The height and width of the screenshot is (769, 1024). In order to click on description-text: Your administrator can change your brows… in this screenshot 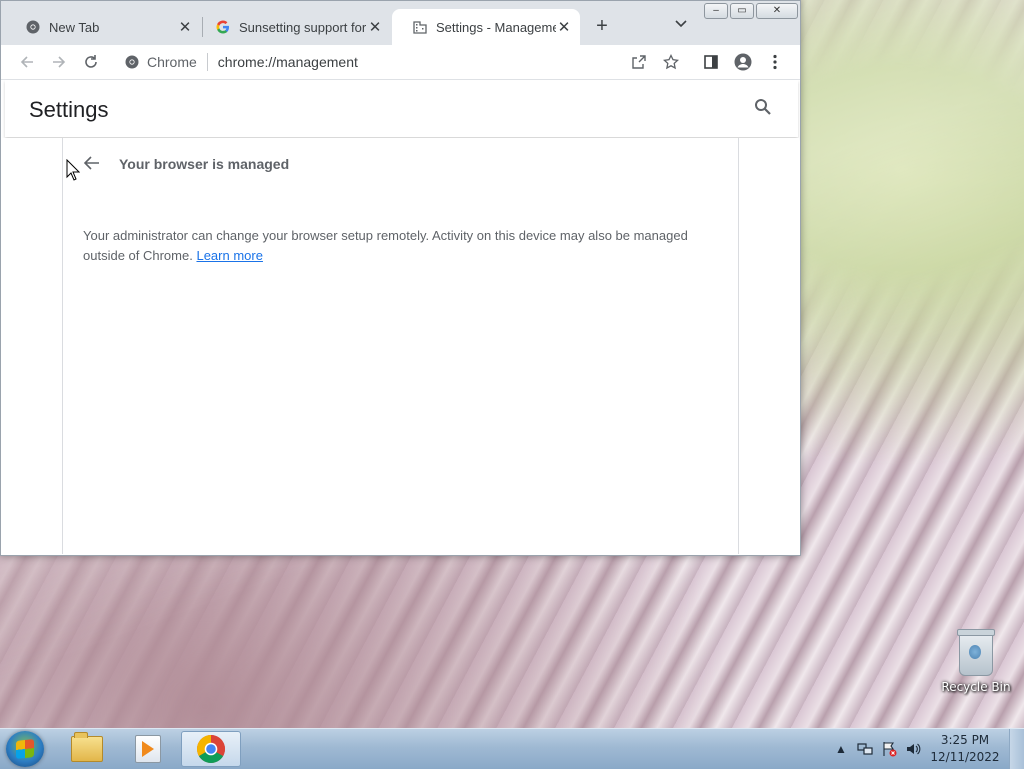, I will do `click(385, 245)`.